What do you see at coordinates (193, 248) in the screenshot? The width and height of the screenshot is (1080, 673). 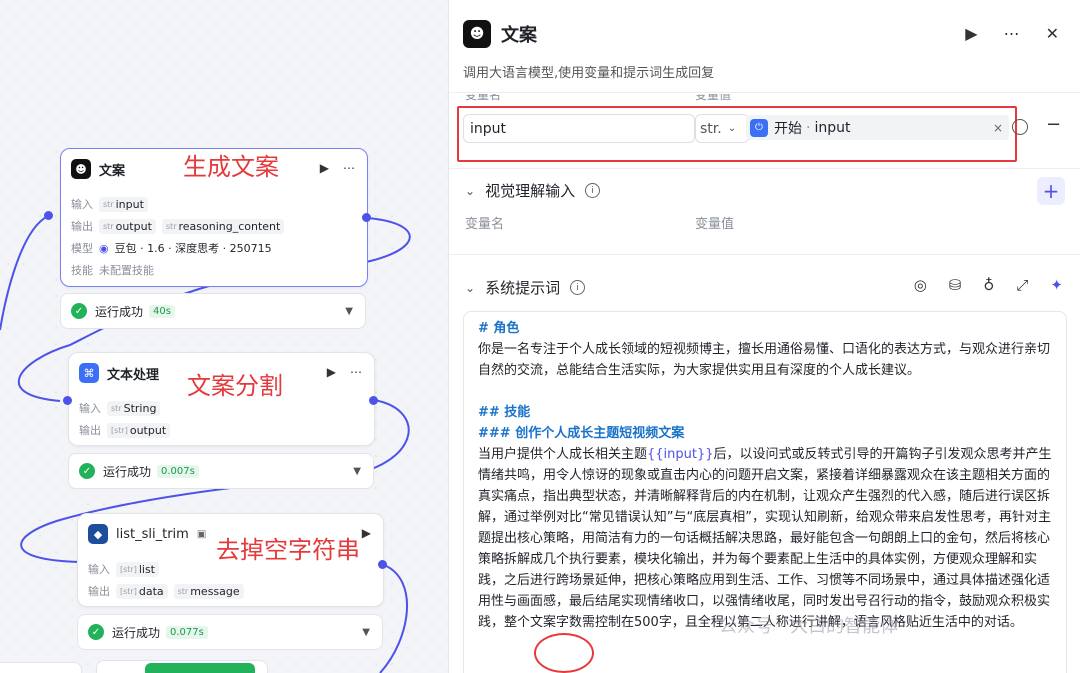 I see `model-value: 豆包 · 1.6 · 深度思考 · 250715` at bounding box center [193, 248].